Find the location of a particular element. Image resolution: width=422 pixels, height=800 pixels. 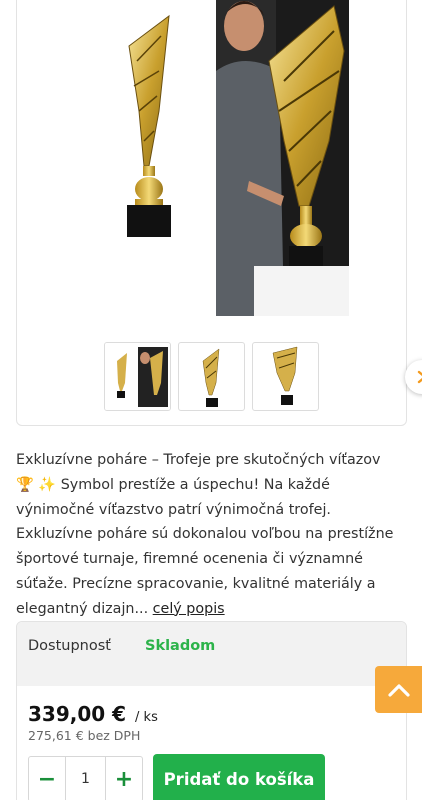

full-description-link: celý popis is located at coordinates (189, 609).